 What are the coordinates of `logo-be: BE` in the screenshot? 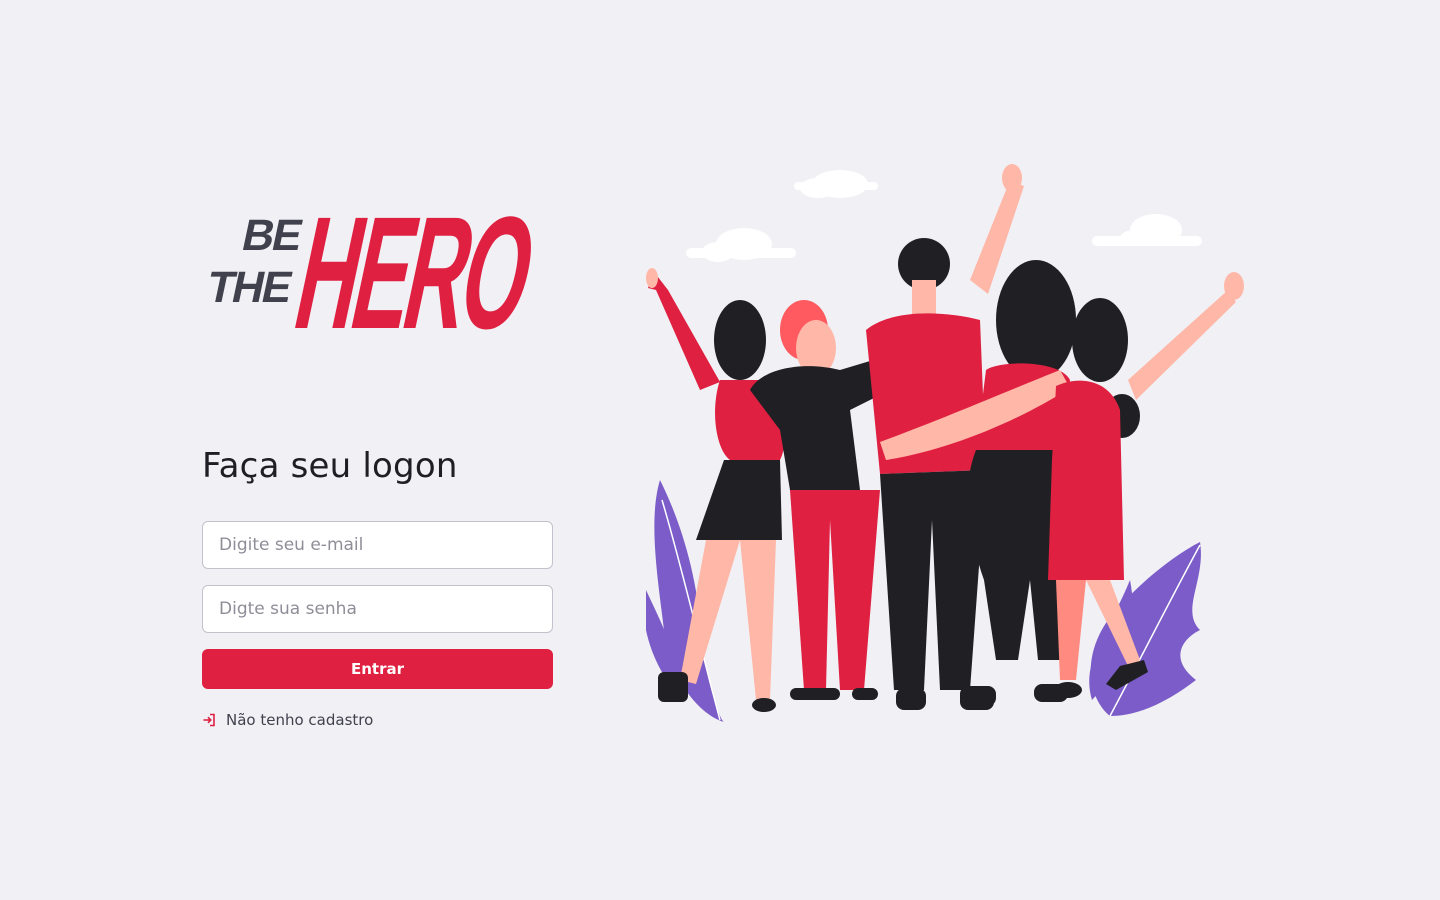 It's located at (272, 235).